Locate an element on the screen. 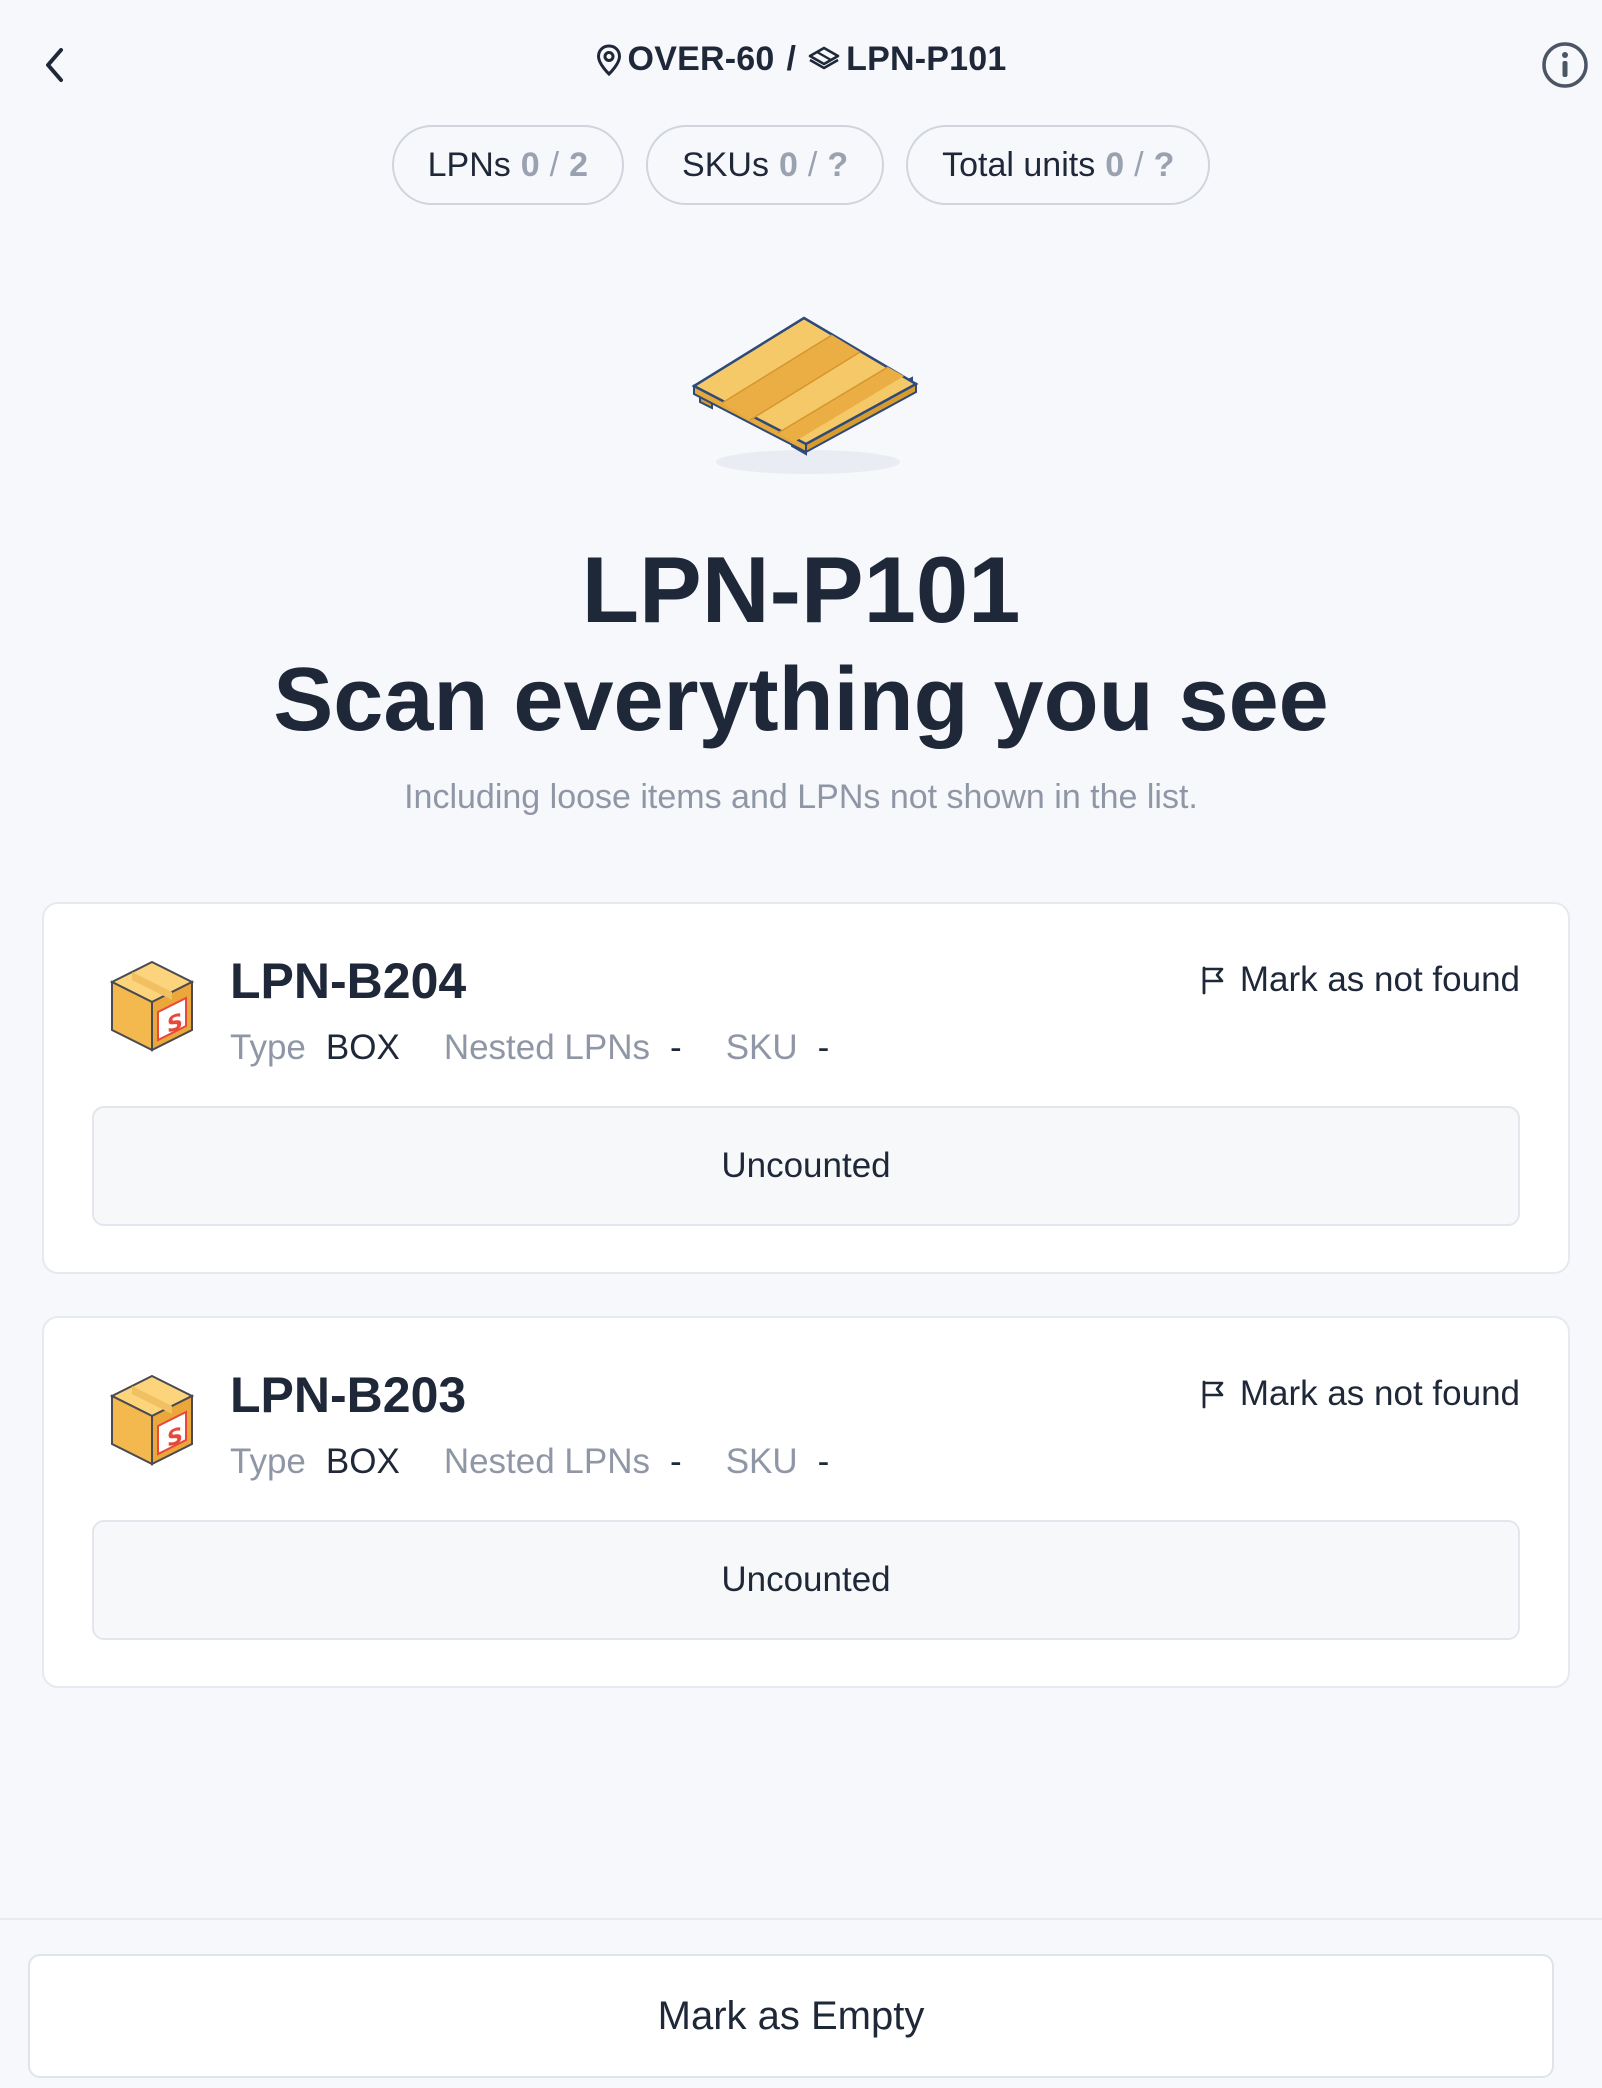  location-pin-icon is located at coordinates (609, 59).